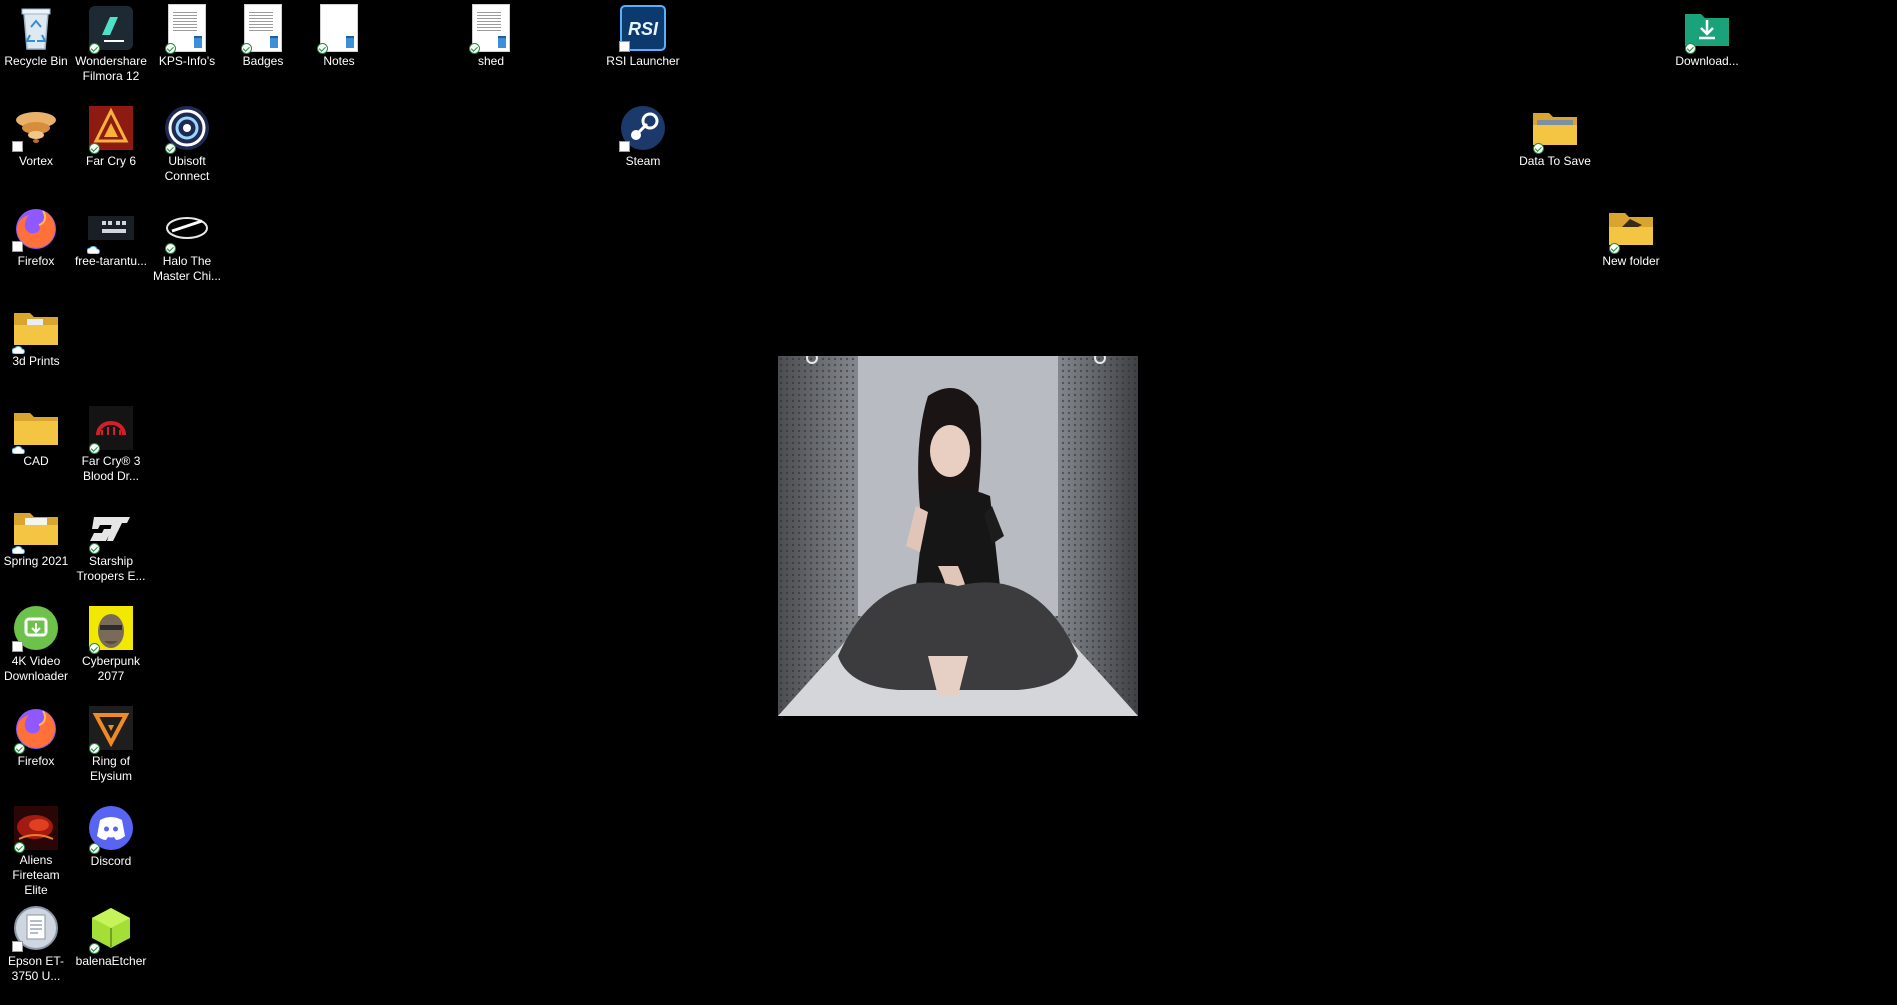  Describe the element at coordinates (111, 629) in the screenshot. I see `cyberpunk-icon` at that location.